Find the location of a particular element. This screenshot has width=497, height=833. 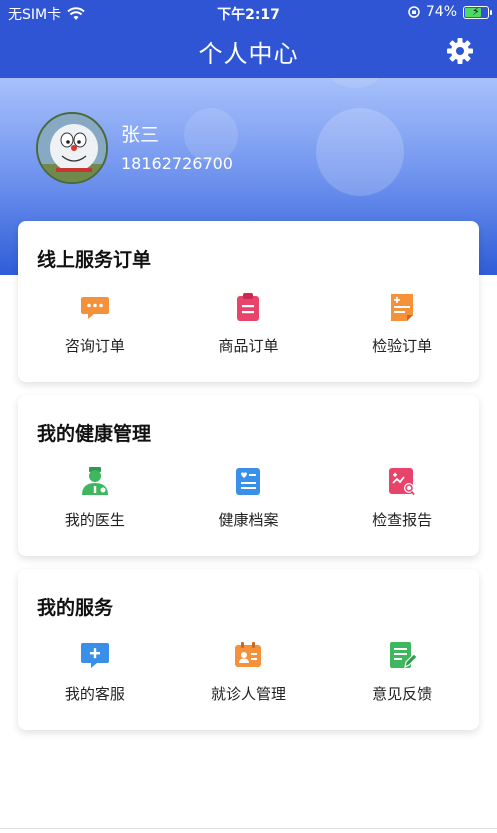

page-title: 个人中心 is located at coordinates (248, 54).